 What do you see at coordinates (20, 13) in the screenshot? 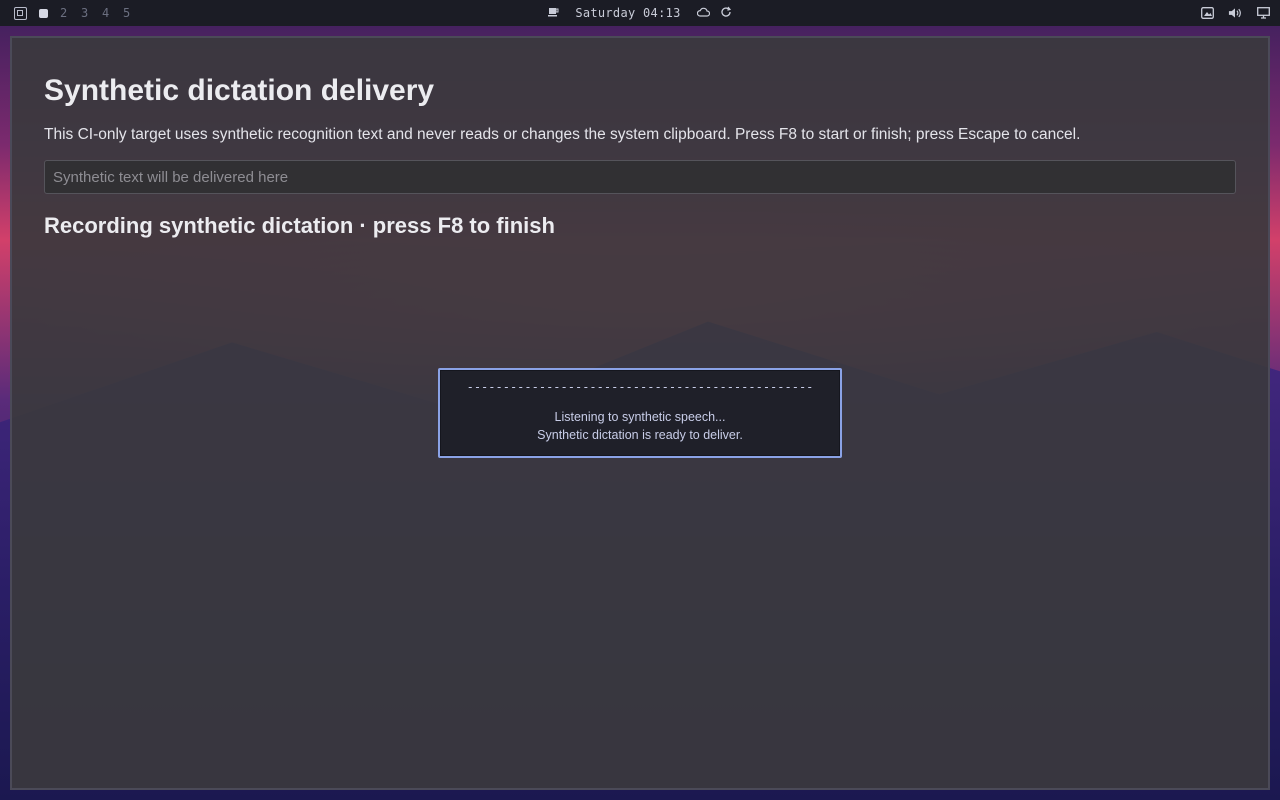
I see `layout-icon` at bounding box center [20, 13].